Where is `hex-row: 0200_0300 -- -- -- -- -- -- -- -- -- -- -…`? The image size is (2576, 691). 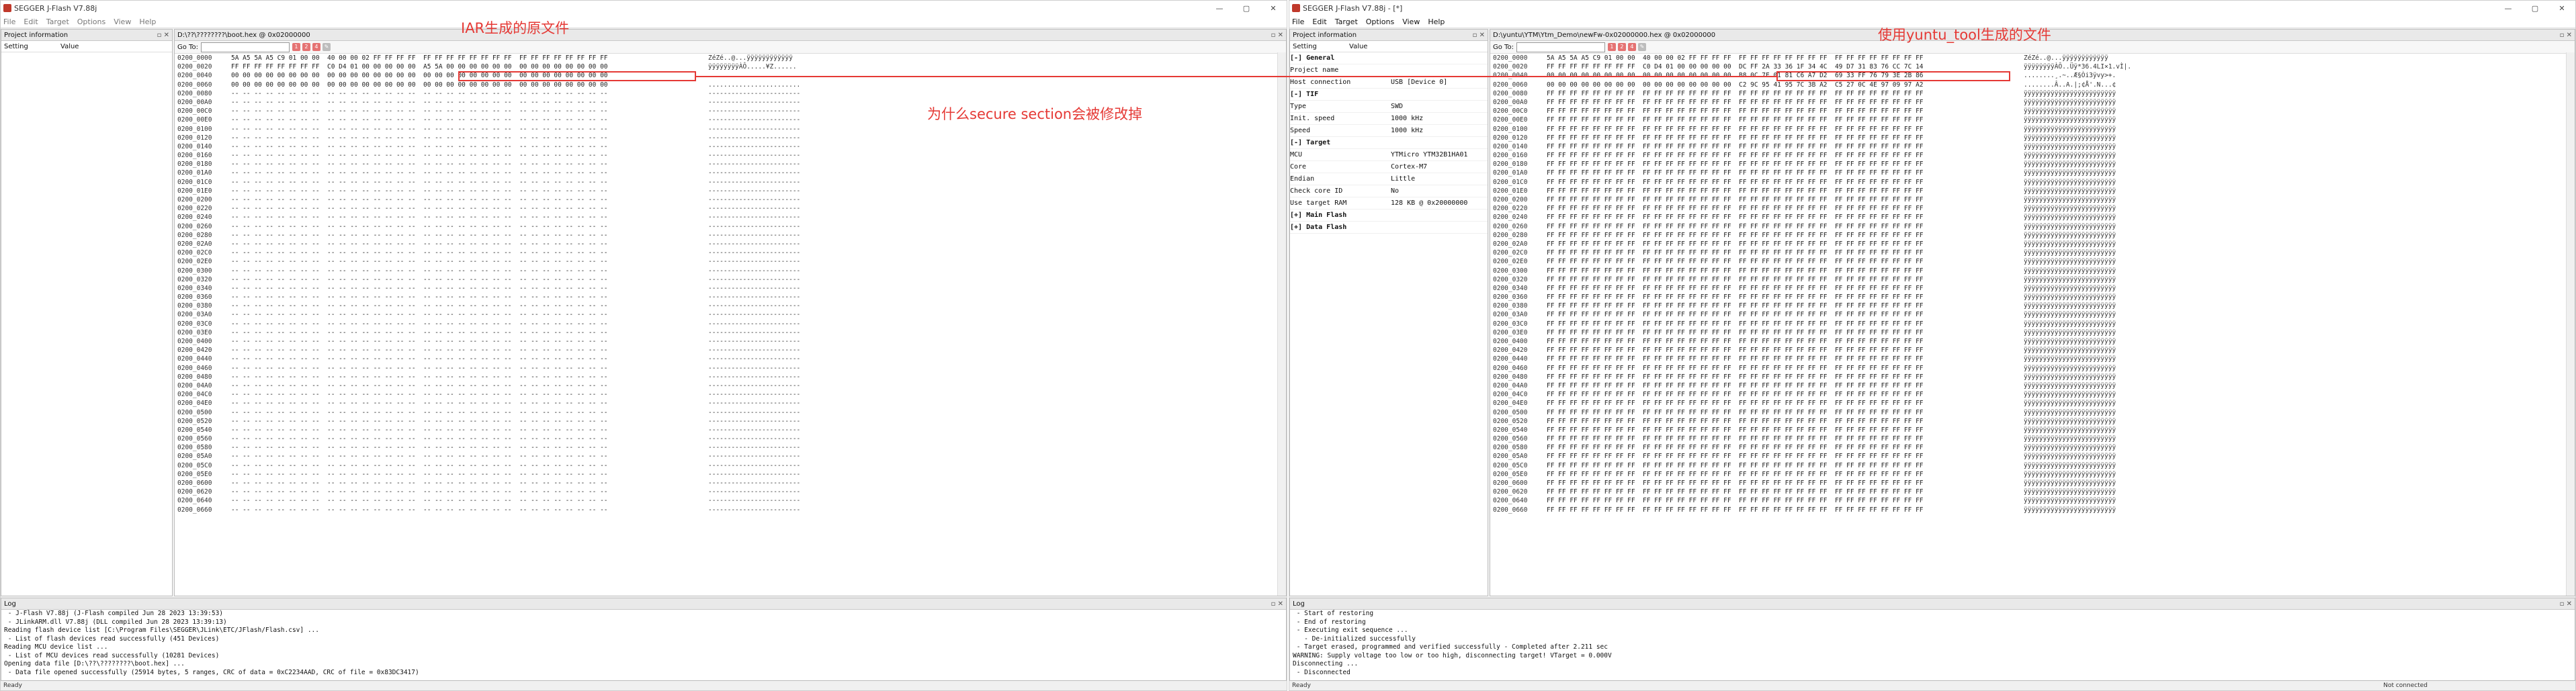
hex-row: 0200_0300 -- -- -- -- -- -- -- -- -- -- -… is located at coordinates (730, 271).